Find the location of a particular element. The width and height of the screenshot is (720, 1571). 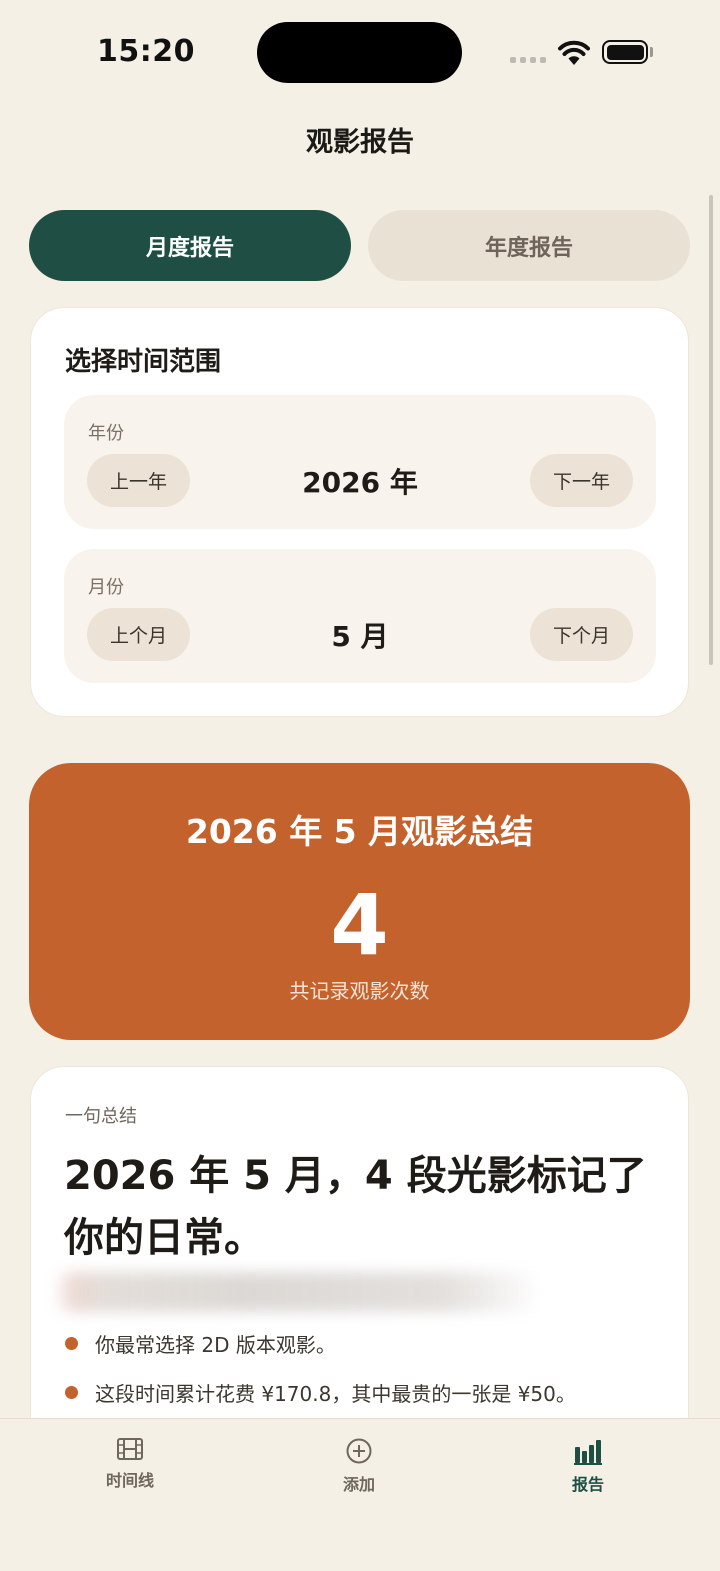

viewing-count-caption: 共记录观影次数 is located at coordinates (359, 991).